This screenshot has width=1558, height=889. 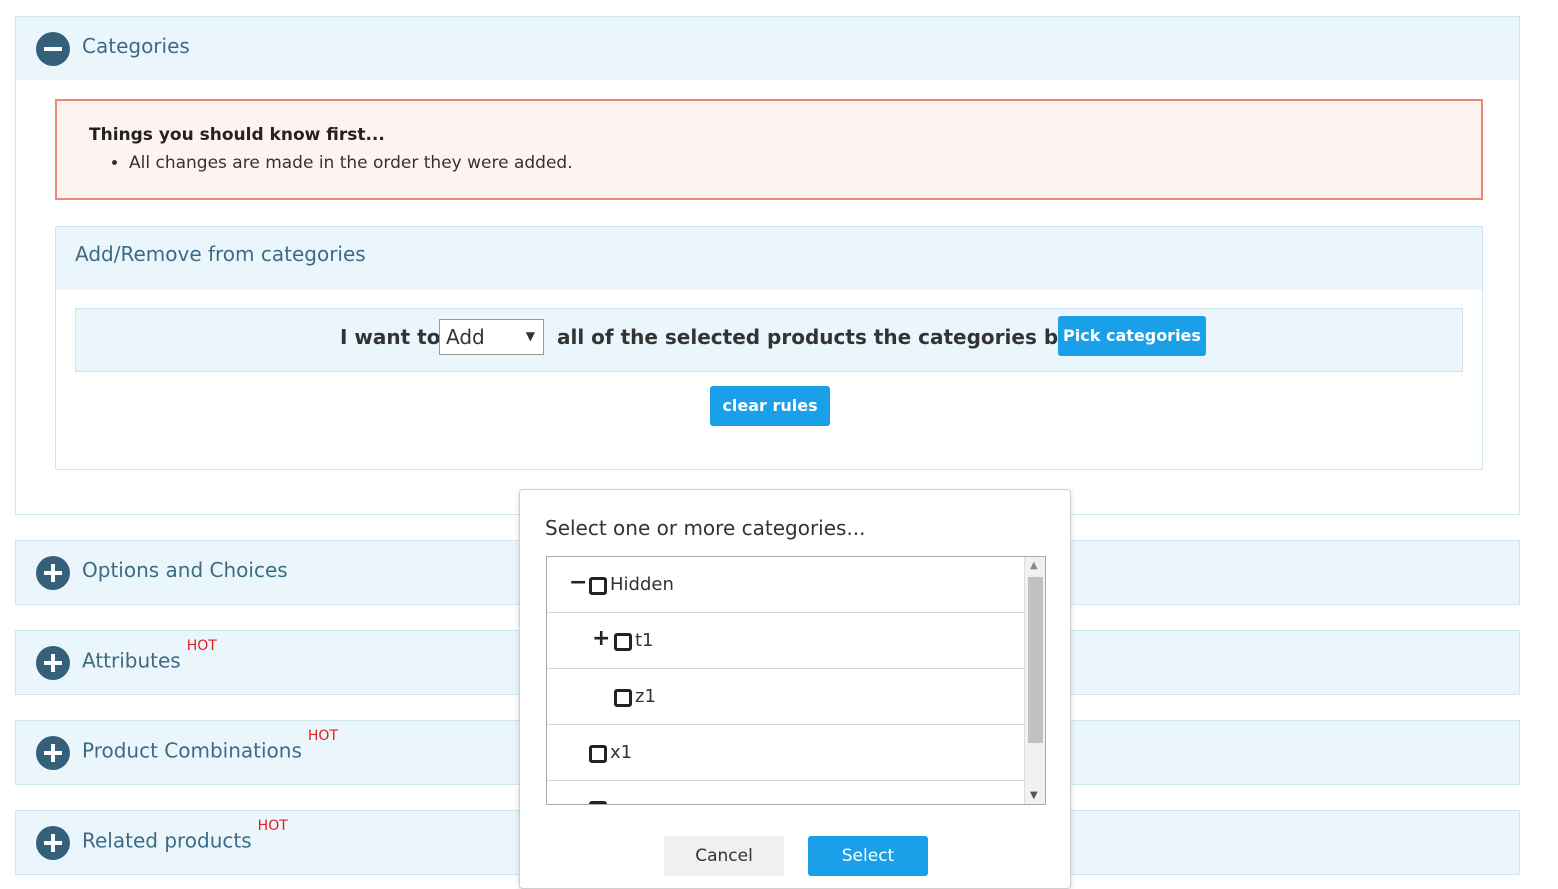 I want to click on tree-item-t1: + t1, so click(x=785, y=641).